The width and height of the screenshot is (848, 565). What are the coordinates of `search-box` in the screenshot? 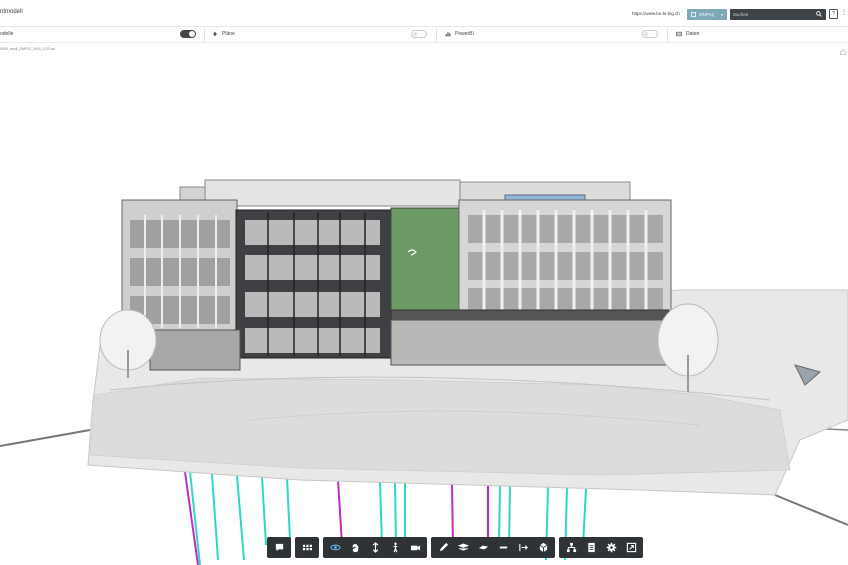 It's located at (778, 14).